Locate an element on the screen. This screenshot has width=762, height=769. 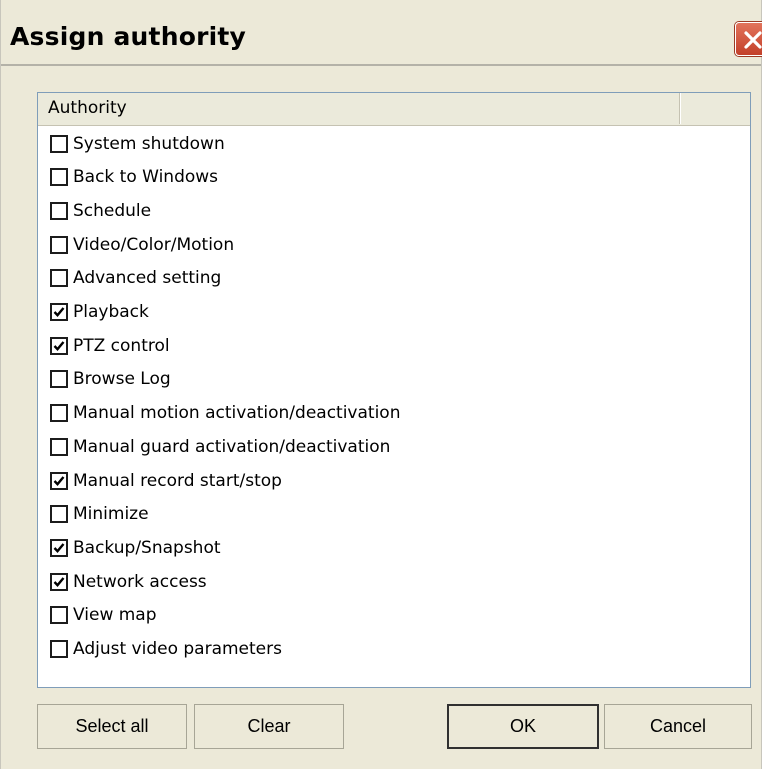
authority-item-label: PTZ control is located at coordinates (121, 345).